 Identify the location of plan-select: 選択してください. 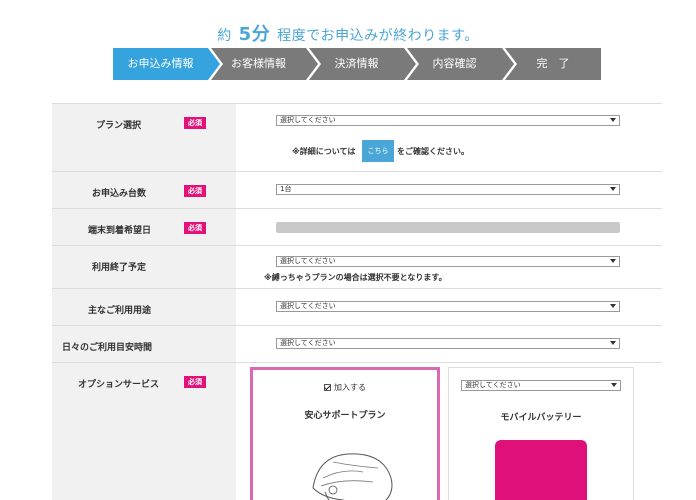
(448, 120).